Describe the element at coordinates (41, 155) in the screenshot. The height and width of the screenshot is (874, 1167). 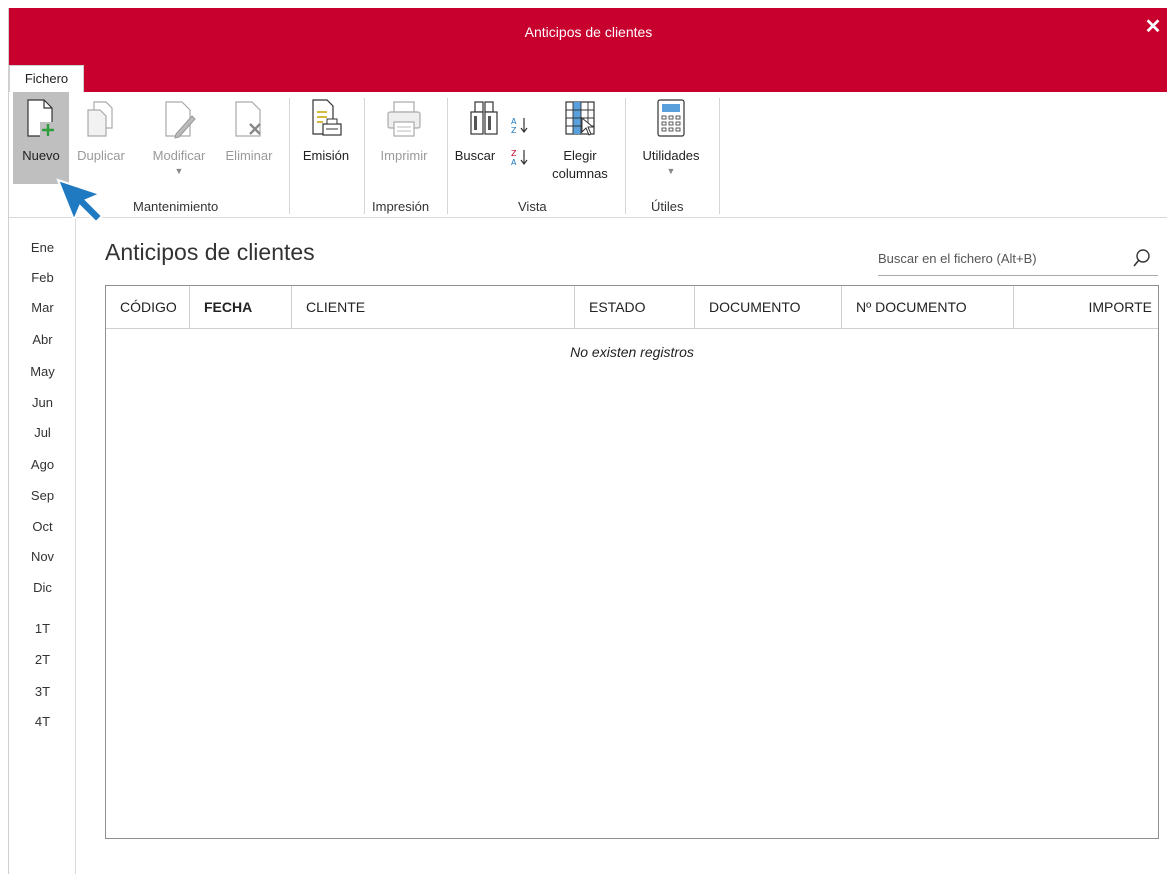
I see `nuevo-label: Nuevo` at that location.